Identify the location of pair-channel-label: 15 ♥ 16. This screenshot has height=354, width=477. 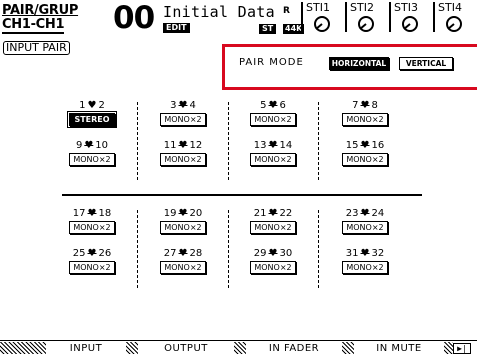
(365, 145).